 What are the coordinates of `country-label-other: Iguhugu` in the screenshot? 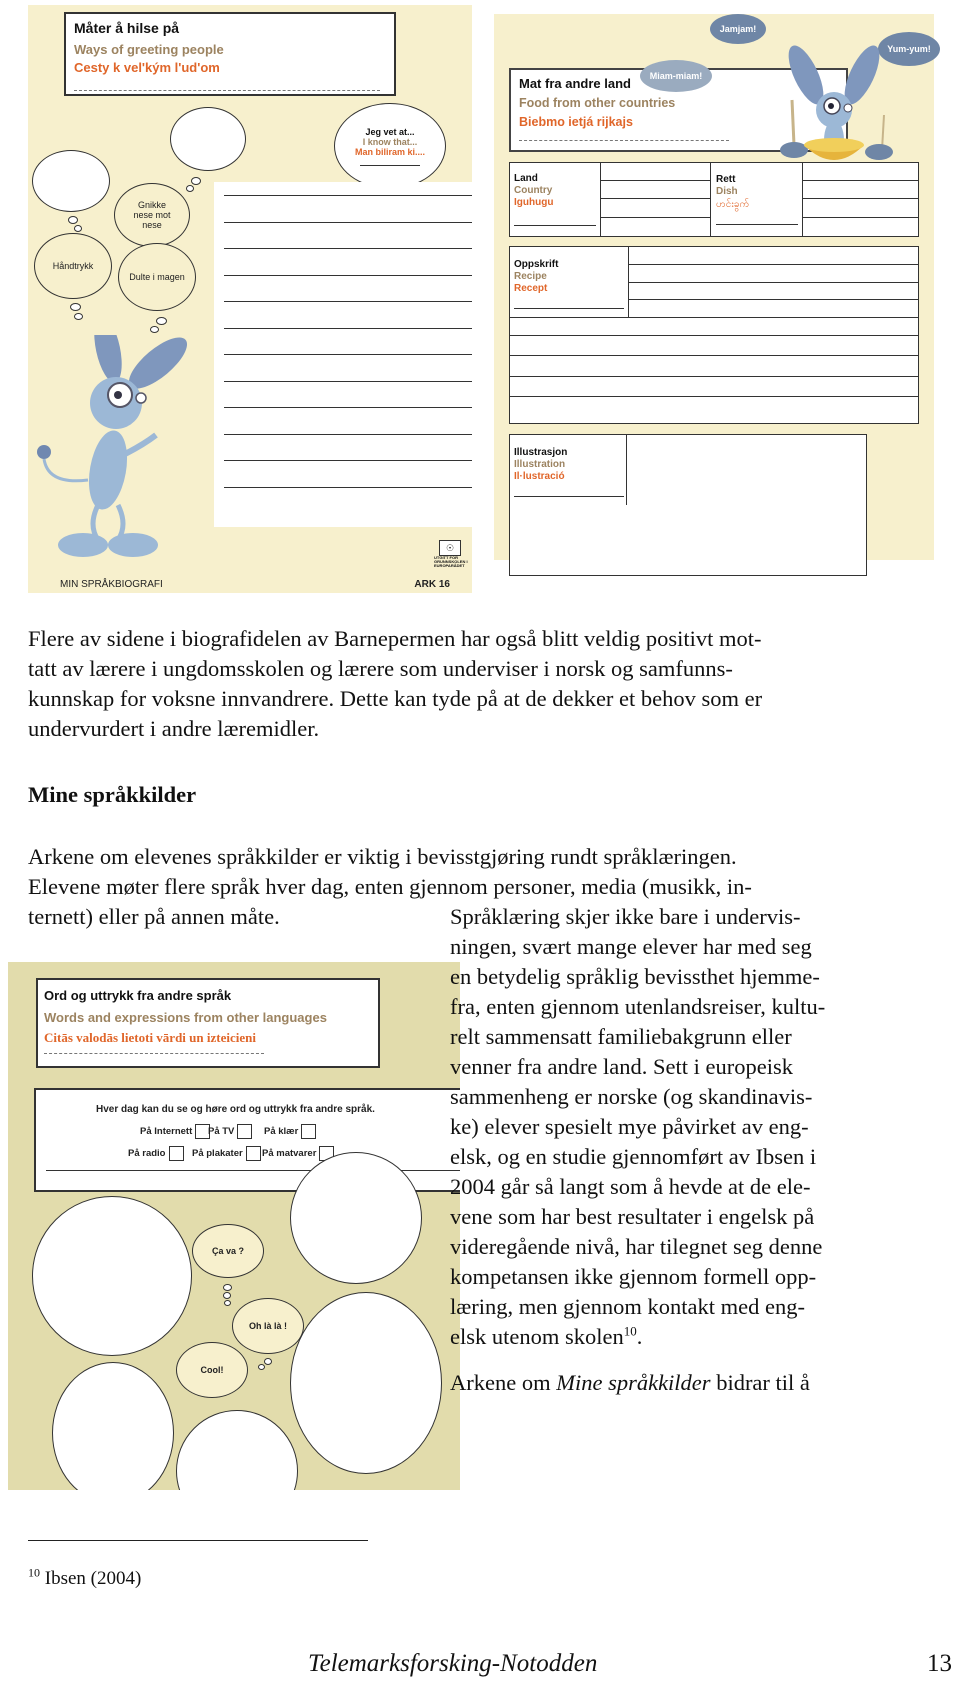 It's located at (534, 202).